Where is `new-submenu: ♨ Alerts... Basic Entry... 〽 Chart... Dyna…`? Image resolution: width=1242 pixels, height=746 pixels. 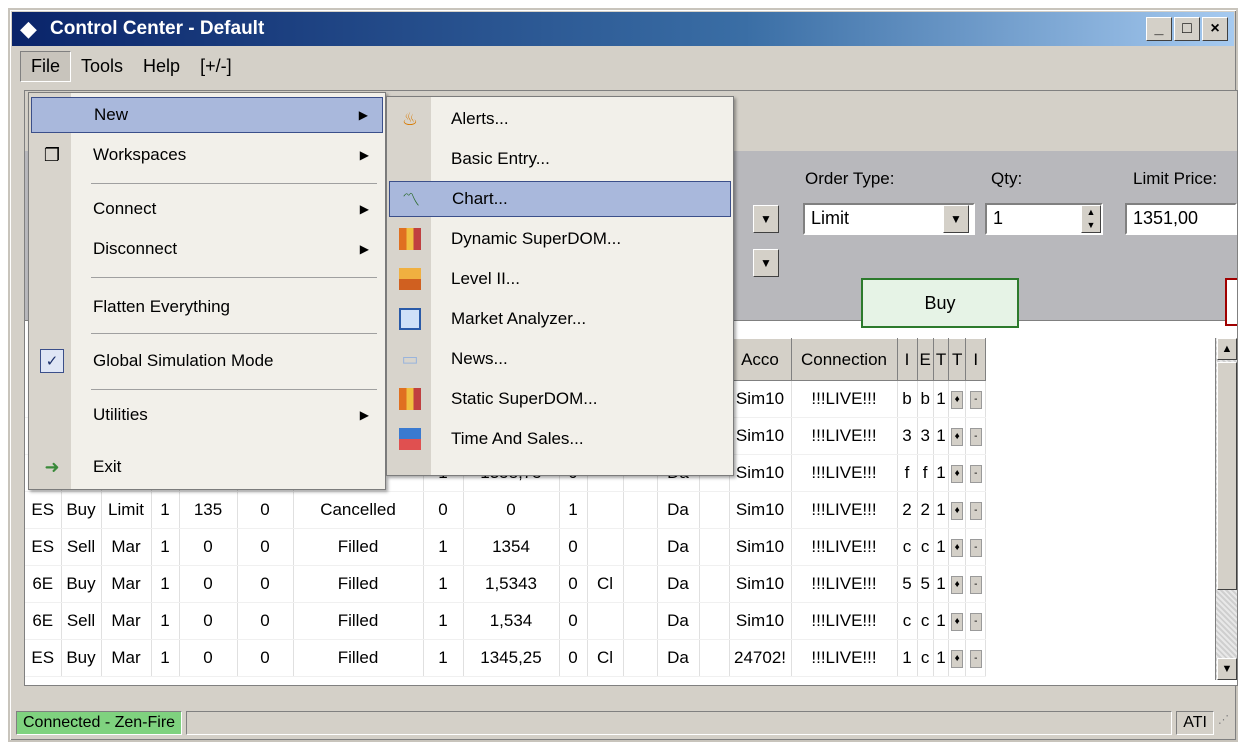
new-submenu: ♨ Alerts... Basic Entry... 〽 Chart... Dyna… is located at coordinates (560, 286).